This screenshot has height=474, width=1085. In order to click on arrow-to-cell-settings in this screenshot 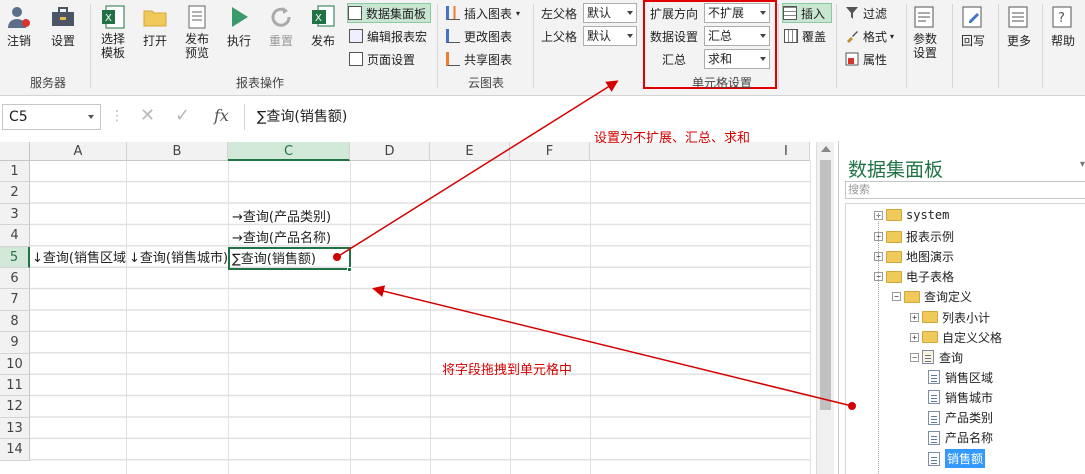, I will do `click(477, 169)`.